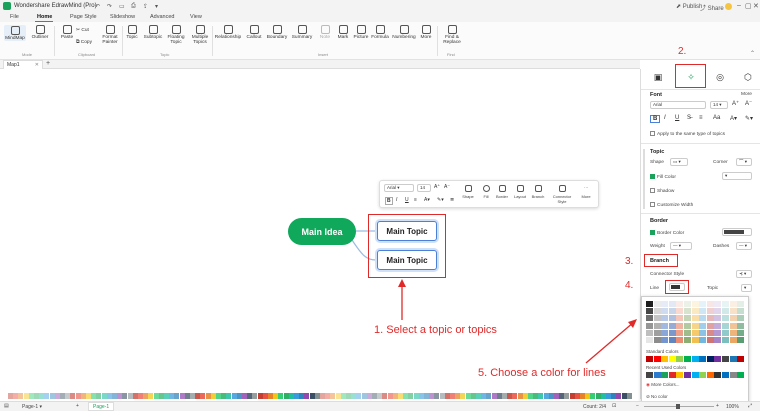 The height and width of the screenshot is (411, 760). I want to click on fullscreen-icon: ⤢, so click(750, 406).